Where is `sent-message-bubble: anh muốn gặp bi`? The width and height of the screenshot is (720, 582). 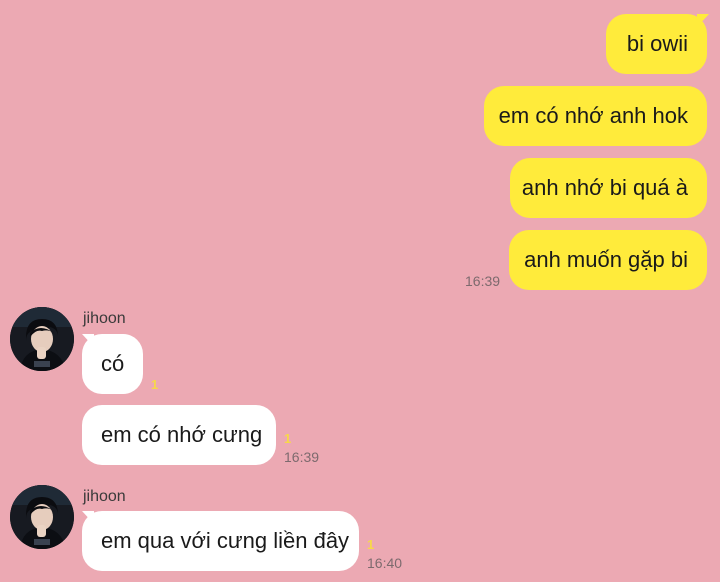
sent-message-bubble: anh muốn gặp bi is located at coordinates (608, 260).